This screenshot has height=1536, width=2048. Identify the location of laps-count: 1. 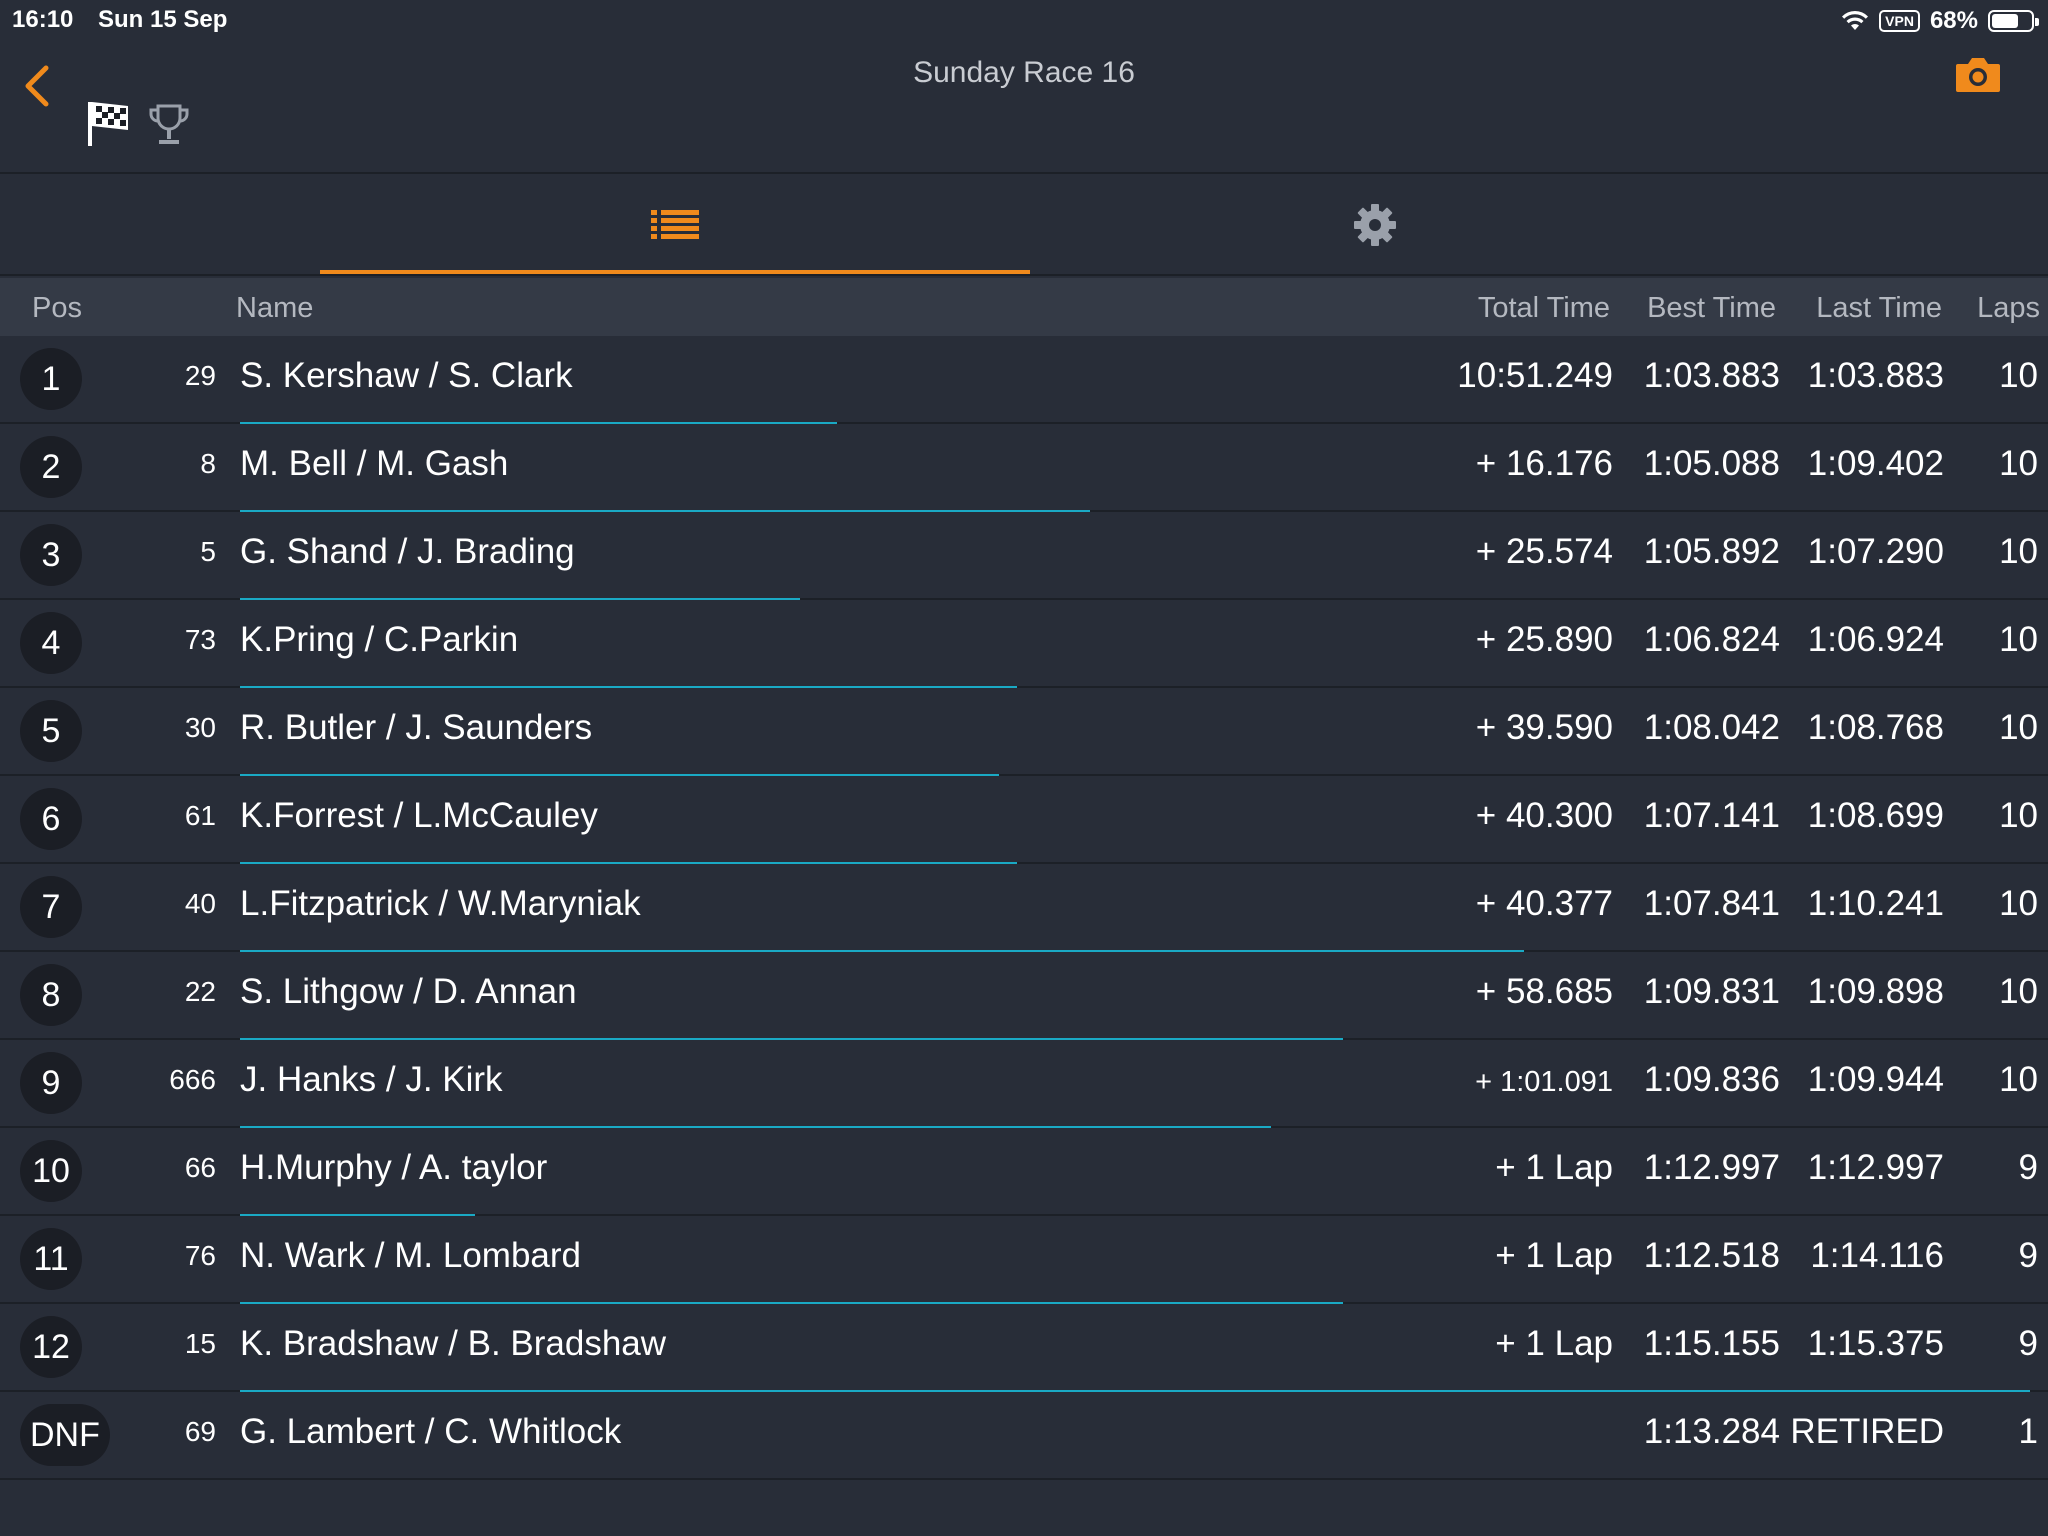
(2028, 1431).